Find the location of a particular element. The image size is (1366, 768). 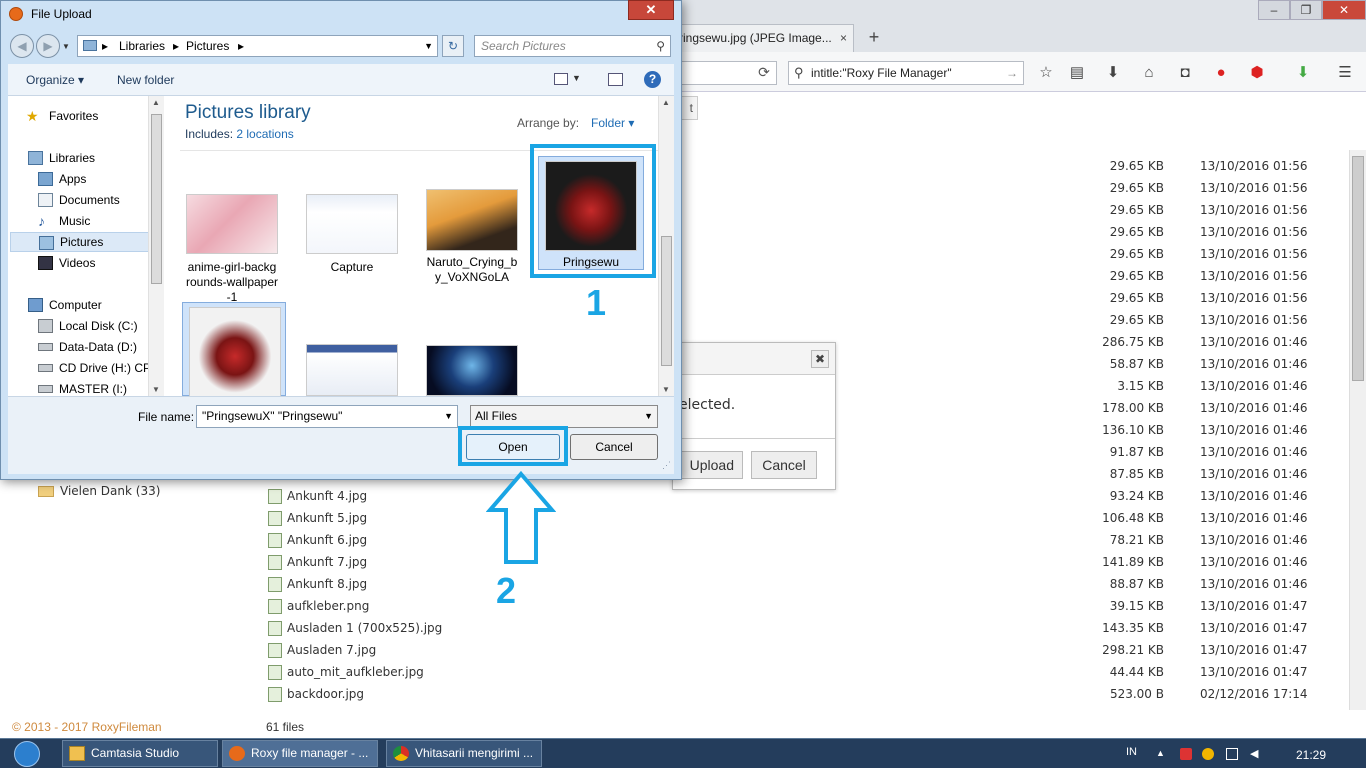

file-size: 91.87 KB is located at coordinates (1136, 452).